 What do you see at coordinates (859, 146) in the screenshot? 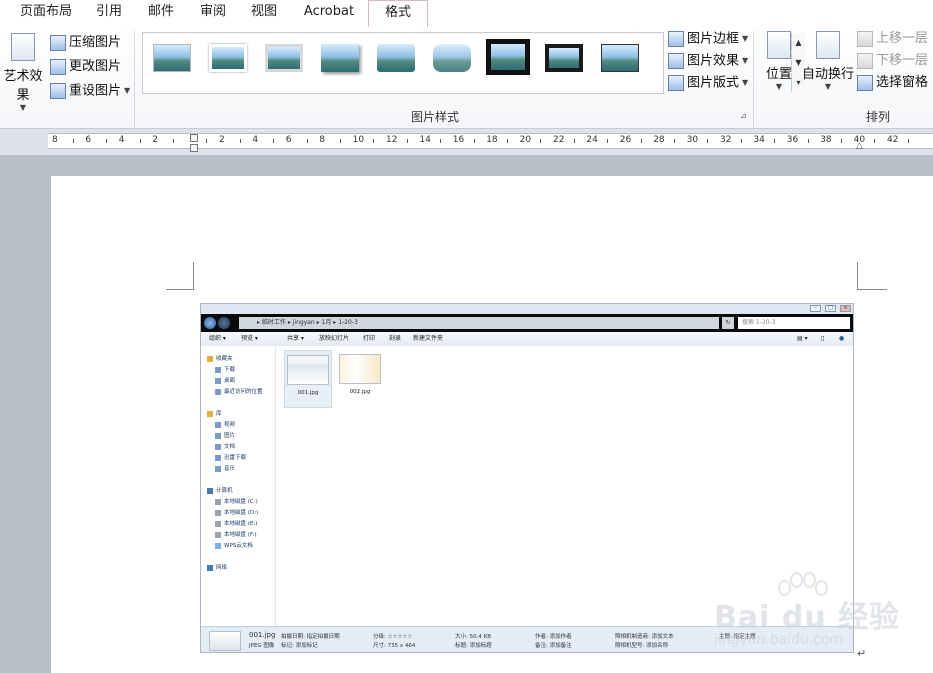
I see `right-indent-marker: △` at bounding box center [859, 146].